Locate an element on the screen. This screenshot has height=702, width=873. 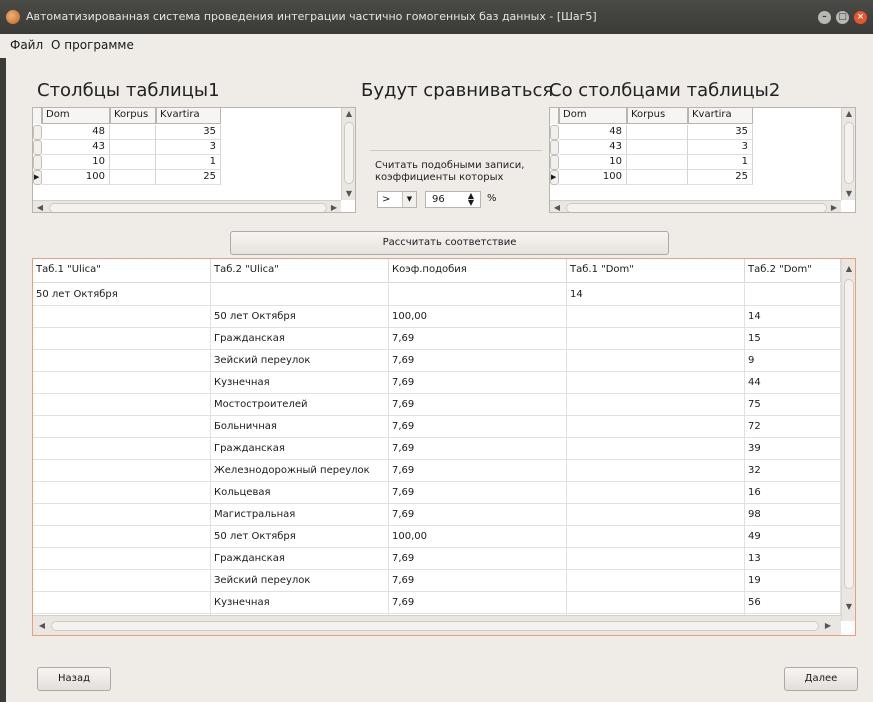
results-row: Кузнечная 7,69 44 is located at coordinates (437, 383).